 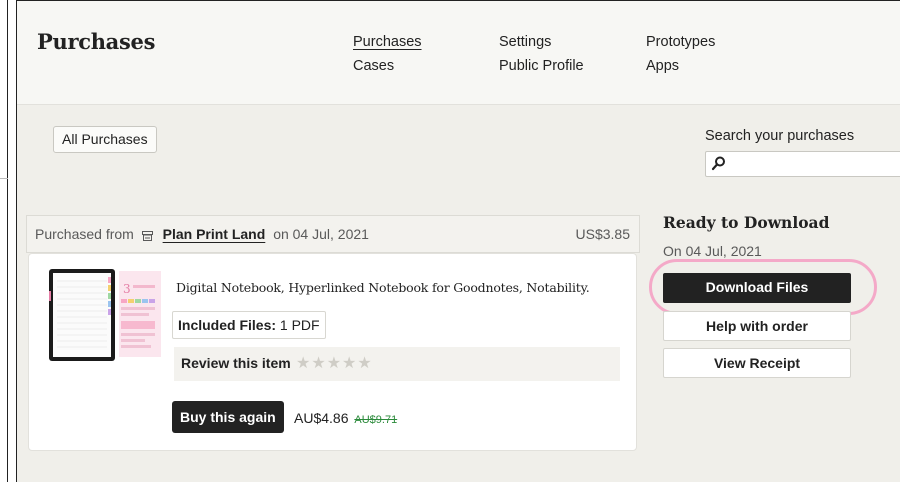 What do you see at coordinates (680, 42) in the screenshot?
I see `nav-link-prototypes: Prototypes` at bounding box center [680, 42].